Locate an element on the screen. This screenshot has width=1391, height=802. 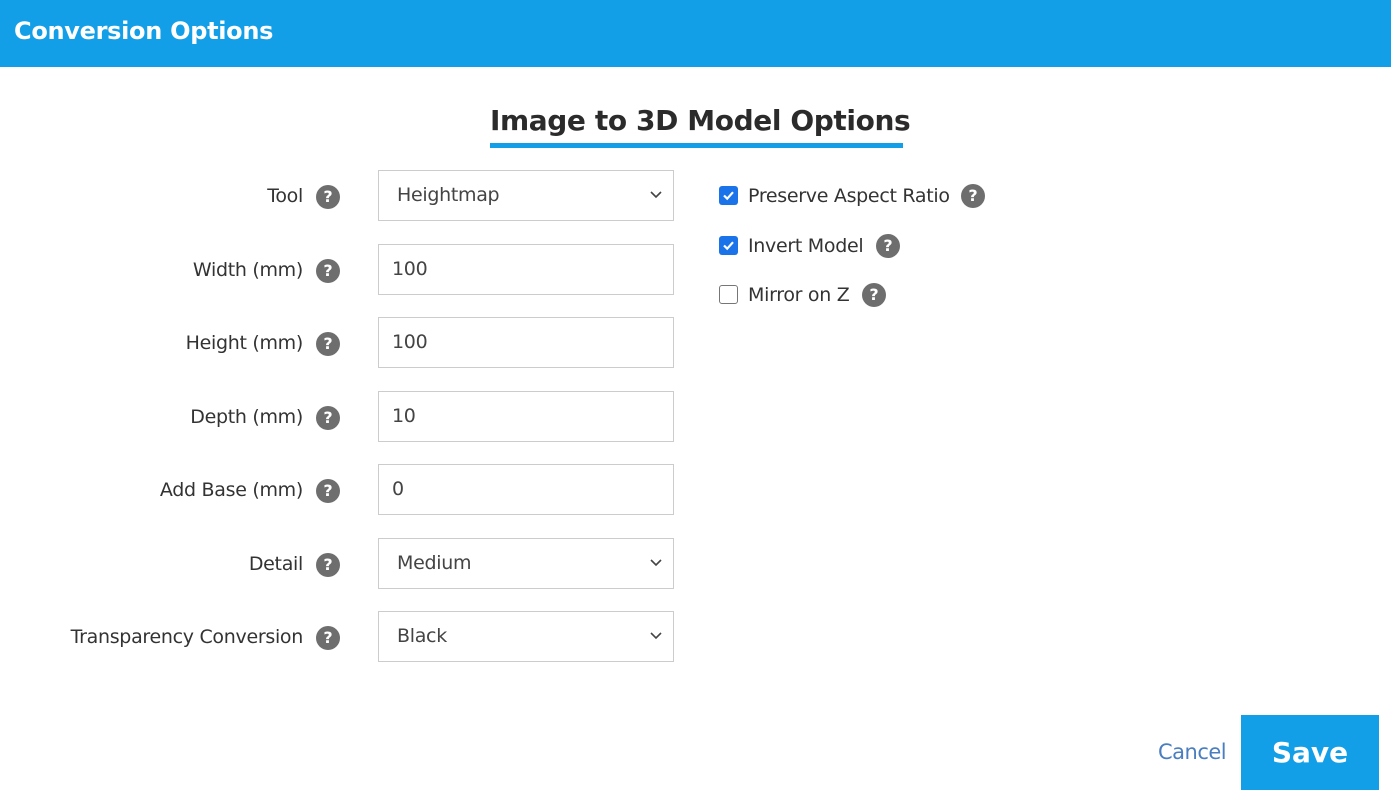
tool-label: Tool is located at coordinates (285, 196).